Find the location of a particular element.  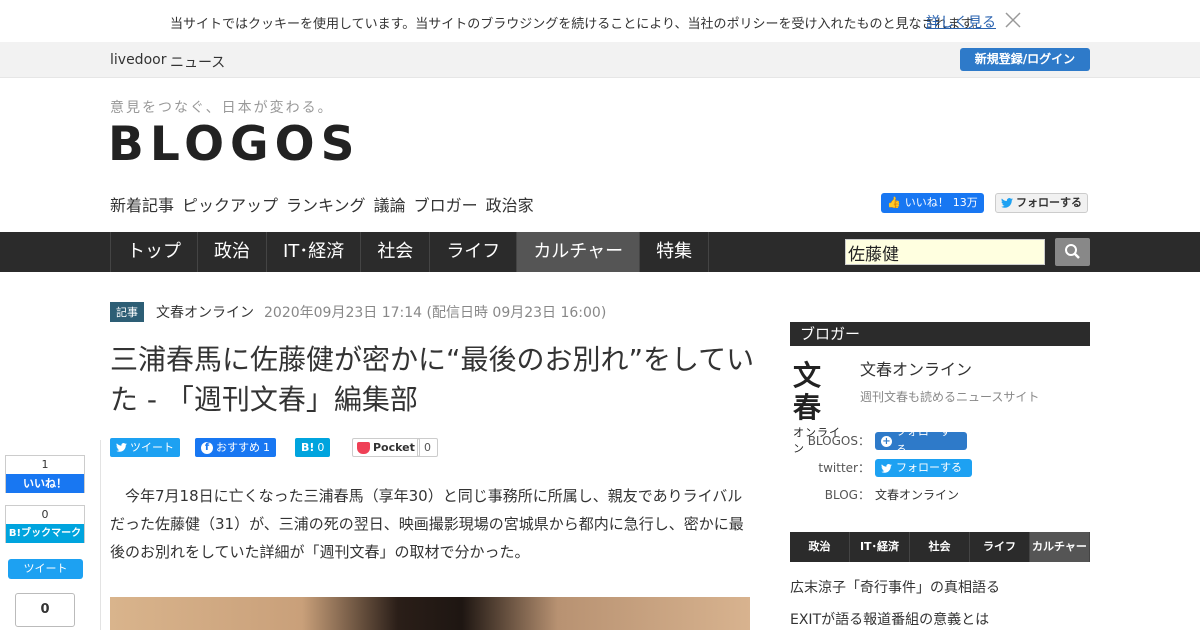

like-count: 13万 is located at coordinates (965, 202).